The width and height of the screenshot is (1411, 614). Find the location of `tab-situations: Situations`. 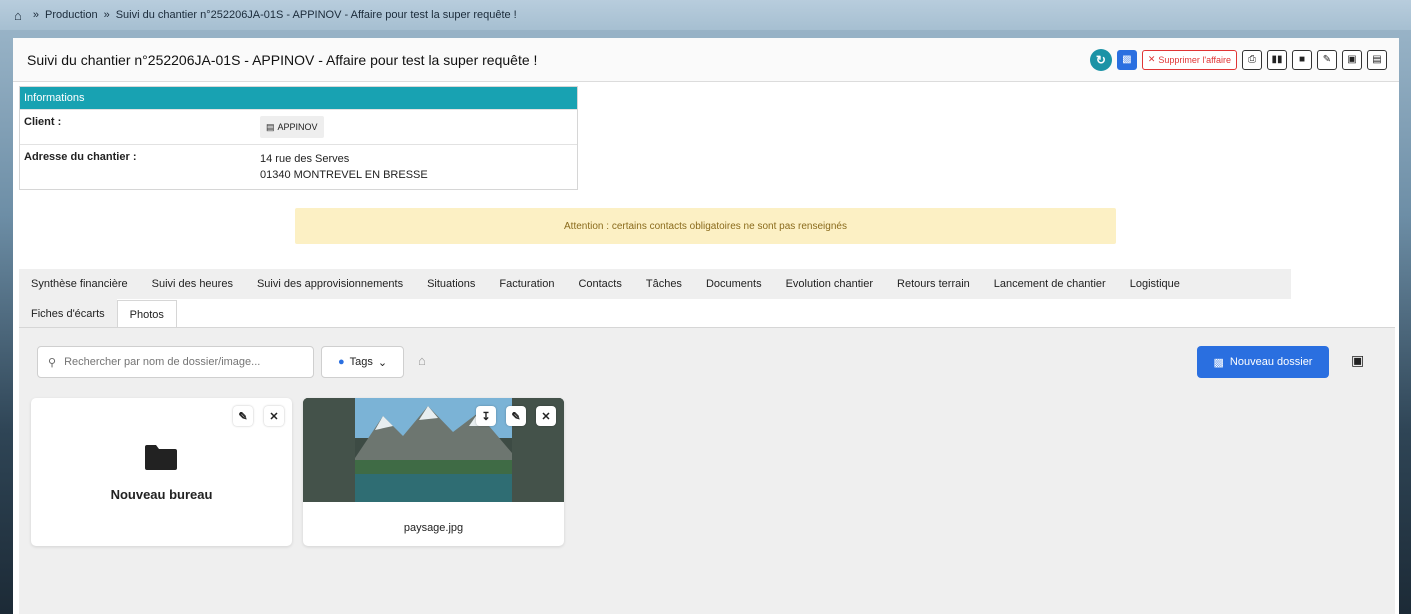

tab-situations: Situations is located at coordinates (451, 284).